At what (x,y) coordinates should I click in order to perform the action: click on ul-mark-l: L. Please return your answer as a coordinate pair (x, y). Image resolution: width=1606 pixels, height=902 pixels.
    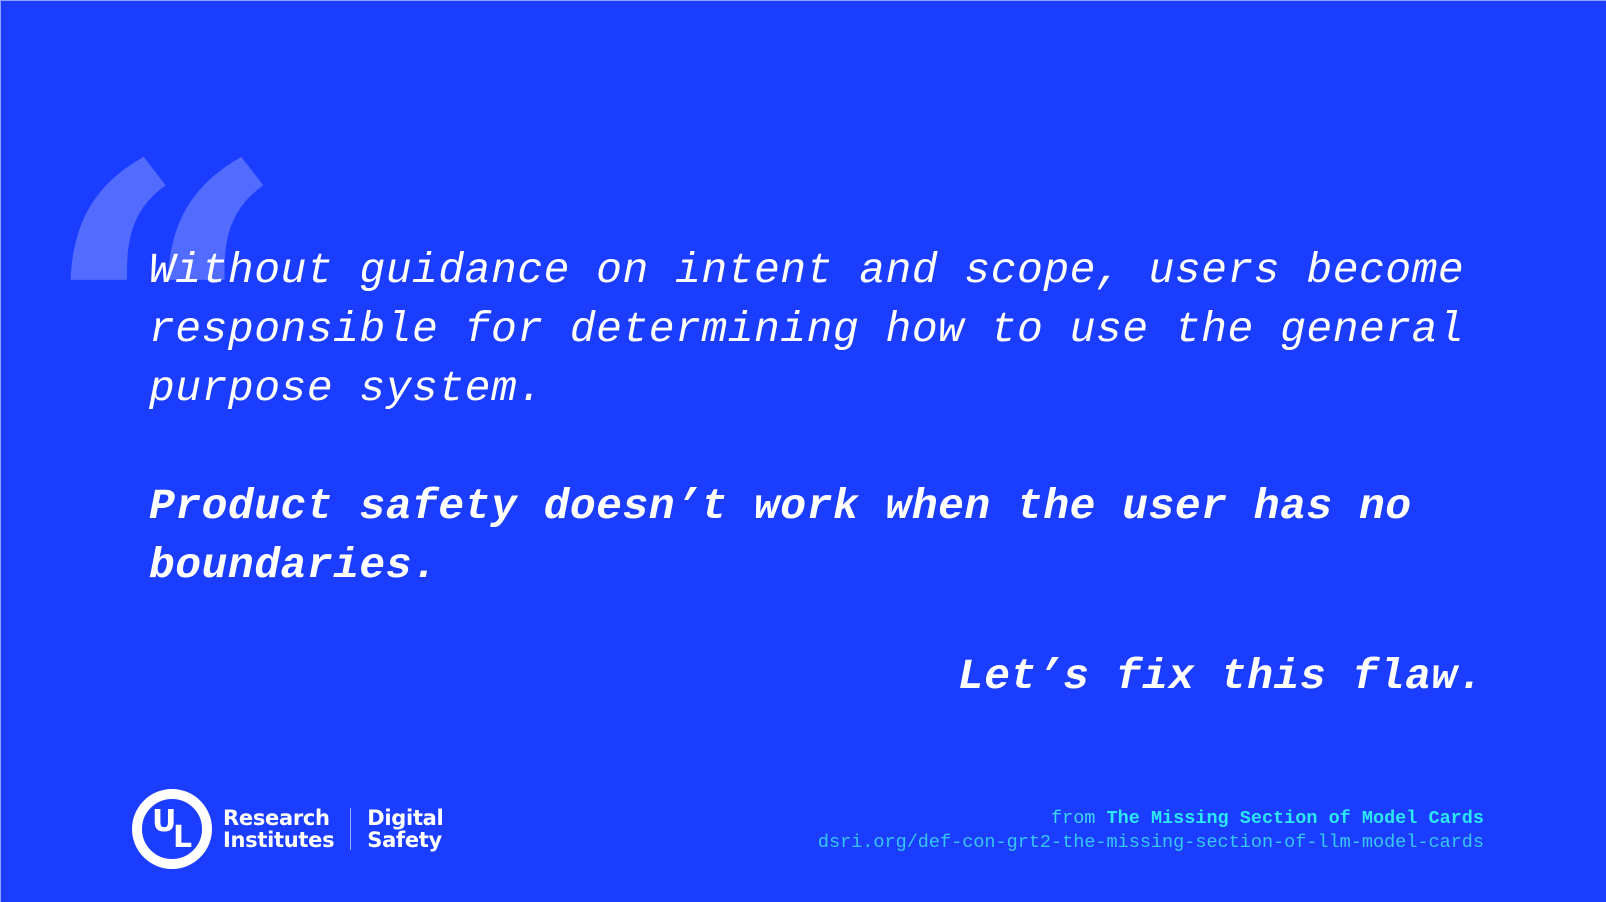
    Looking at the image, I should click on (183, 837).